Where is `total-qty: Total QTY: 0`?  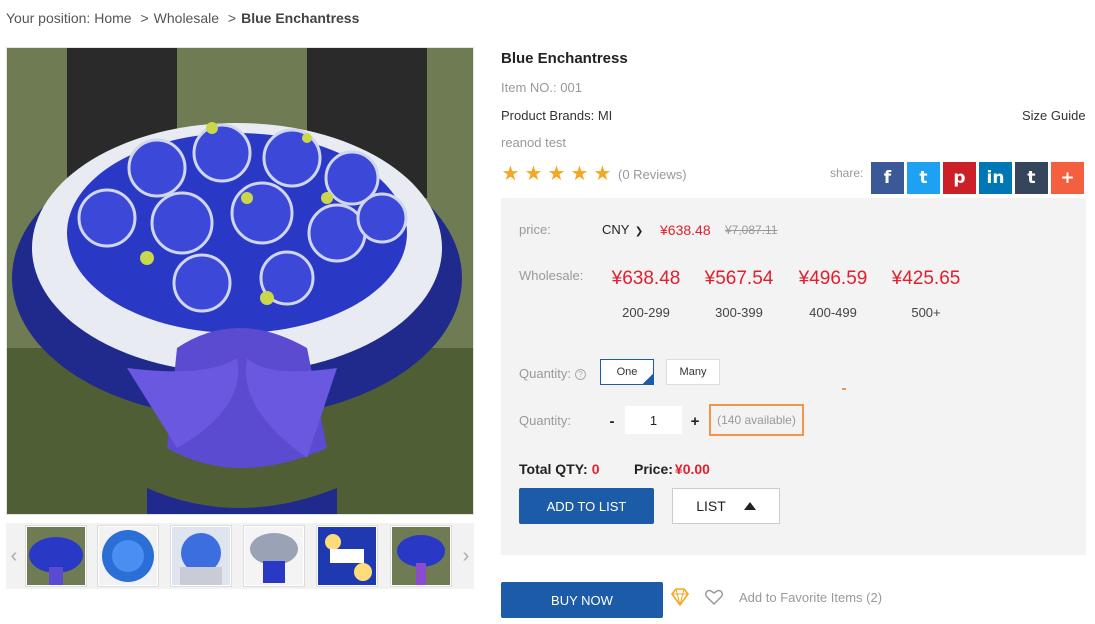 total-qty: Total QTY: 0 is located at coordinates (559, 469).